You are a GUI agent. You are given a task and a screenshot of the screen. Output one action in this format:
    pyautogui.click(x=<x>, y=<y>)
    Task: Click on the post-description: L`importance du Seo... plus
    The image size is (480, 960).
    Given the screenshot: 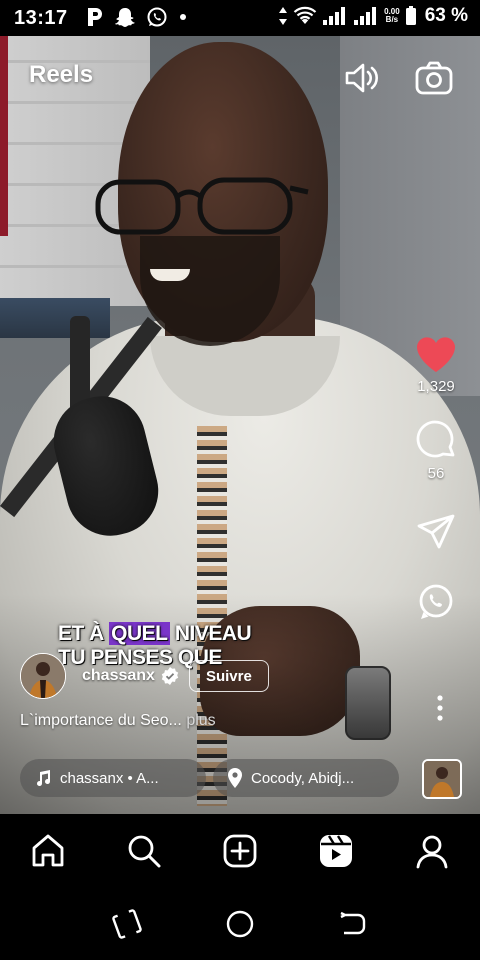 What is the action you would take?
    pyautogui.click(x=118, y=721)
    